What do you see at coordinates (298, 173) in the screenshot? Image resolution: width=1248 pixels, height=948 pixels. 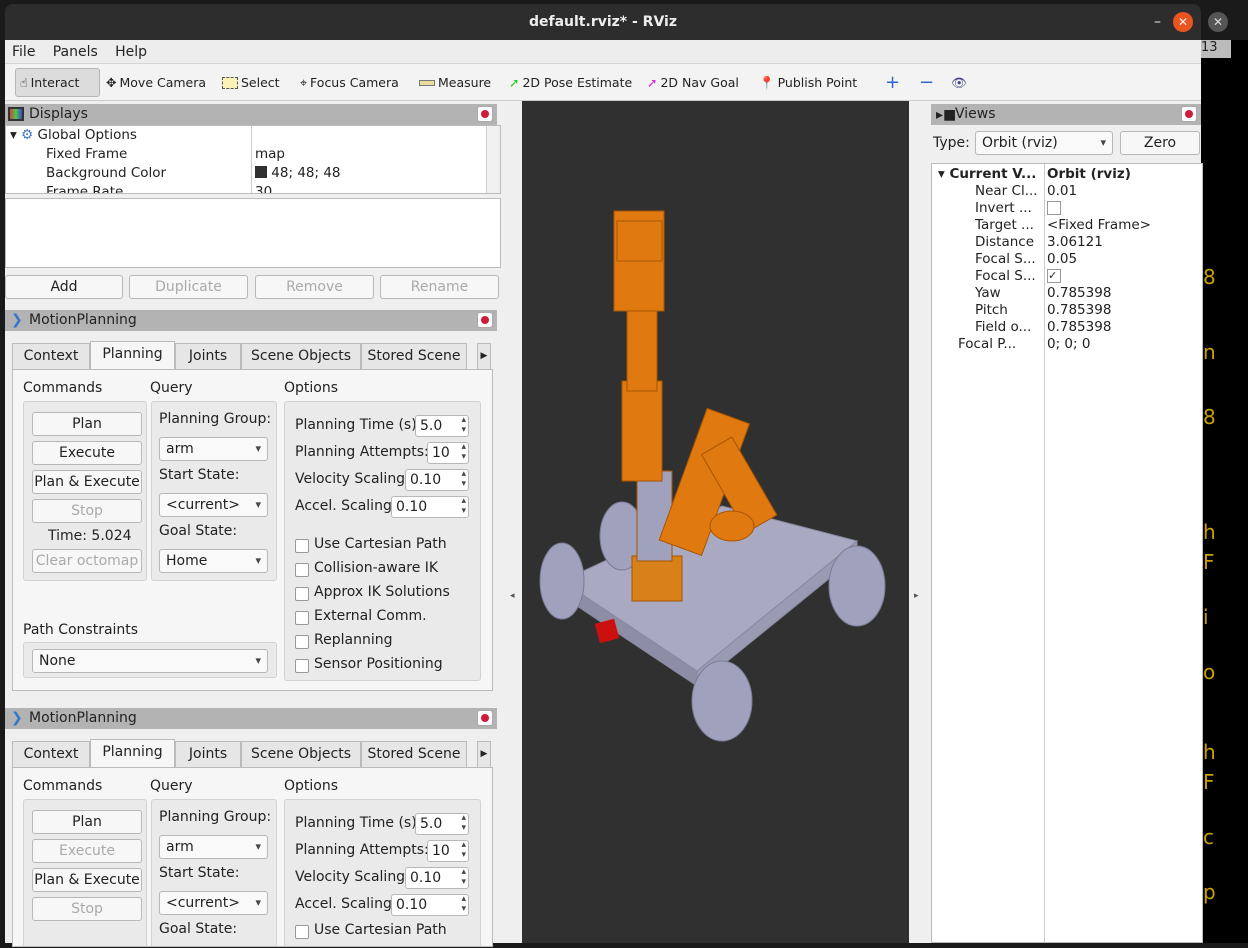 I see `property-value: 48; 48; 48` at bounding box center [298, 173].